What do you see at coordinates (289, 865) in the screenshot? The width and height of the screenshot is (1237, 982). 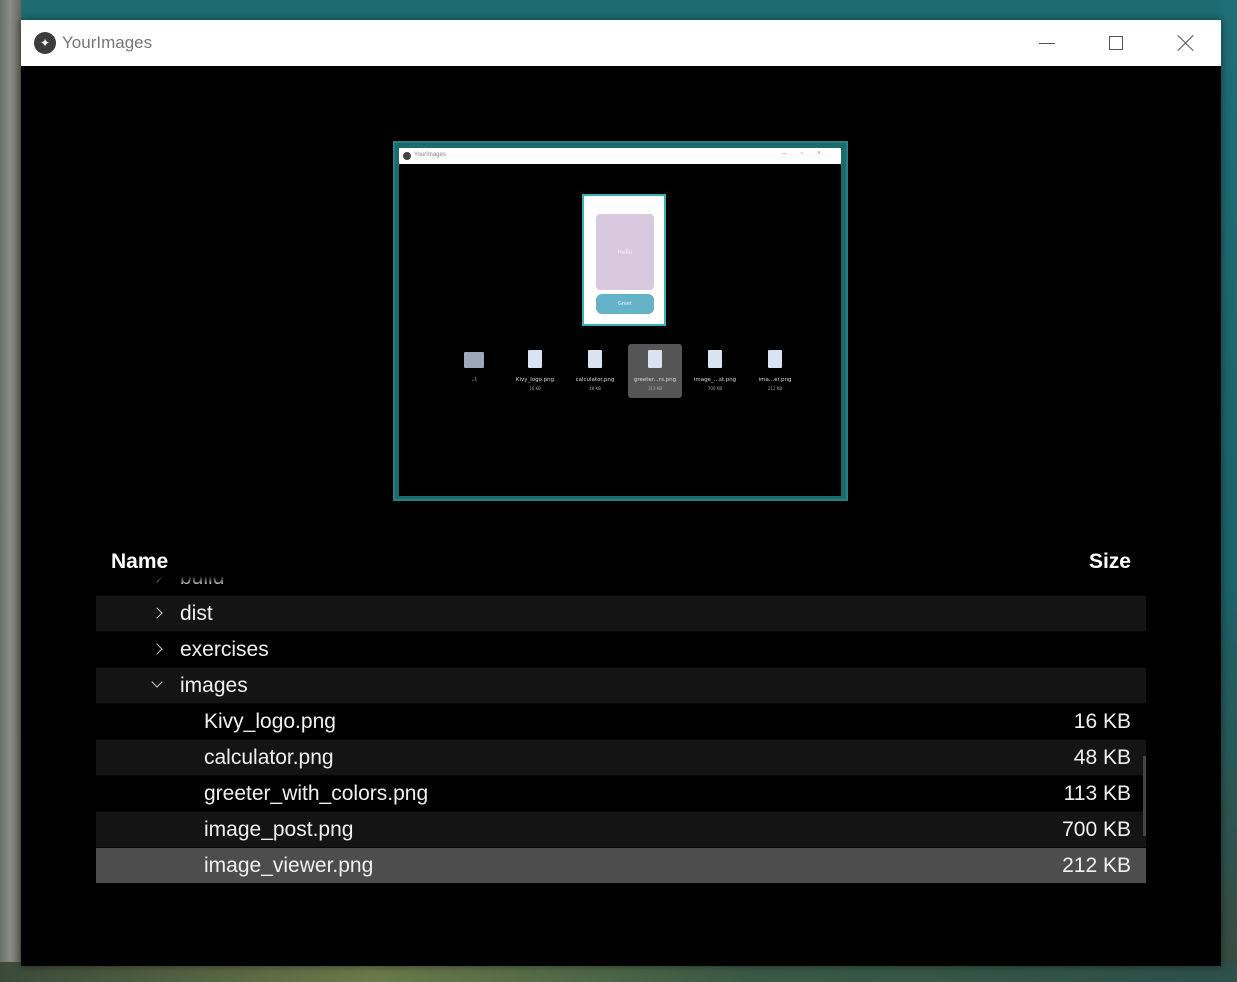 I see `row-label: image_viewer.png` at bounding box center [289, 865].